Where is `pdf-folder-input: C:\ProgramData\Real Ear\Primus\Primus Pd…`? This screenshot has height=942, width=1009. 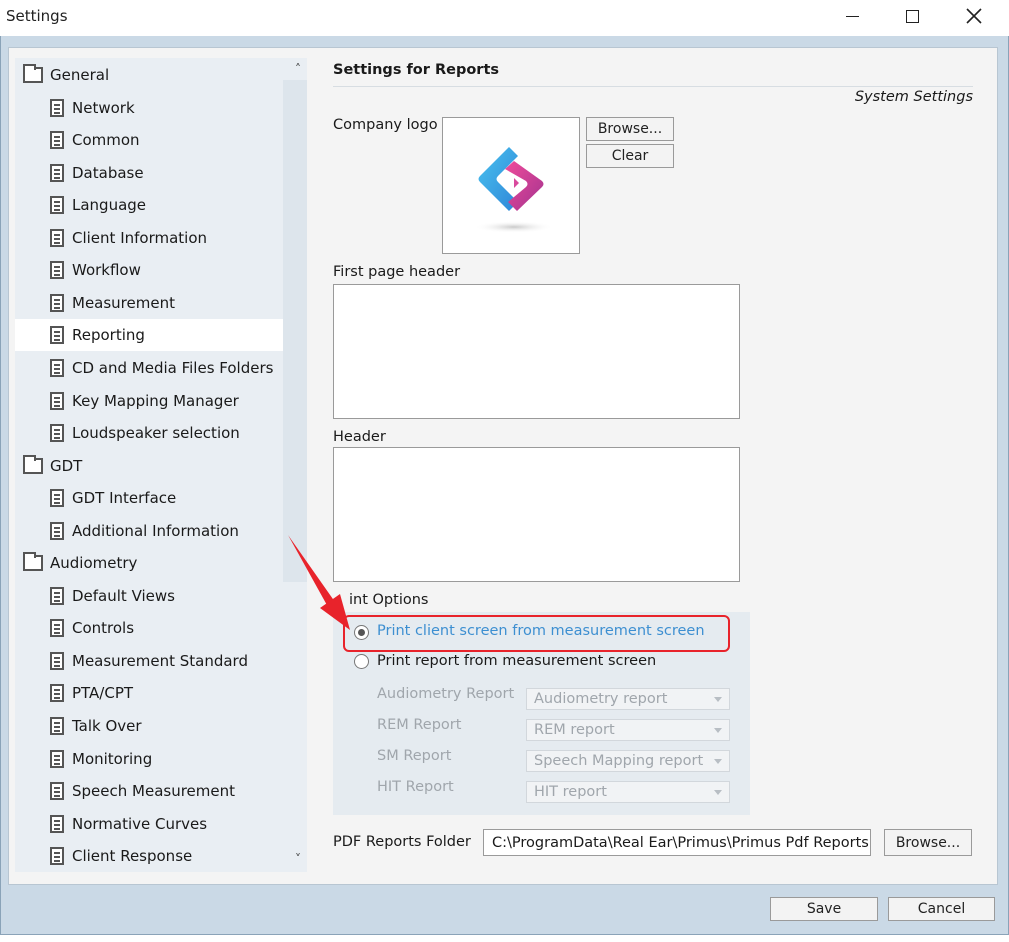 pdf-folder-input: C:\ProgramData\Real Ear\Primus\Primus Pd… is located at coordinates (677, 842).